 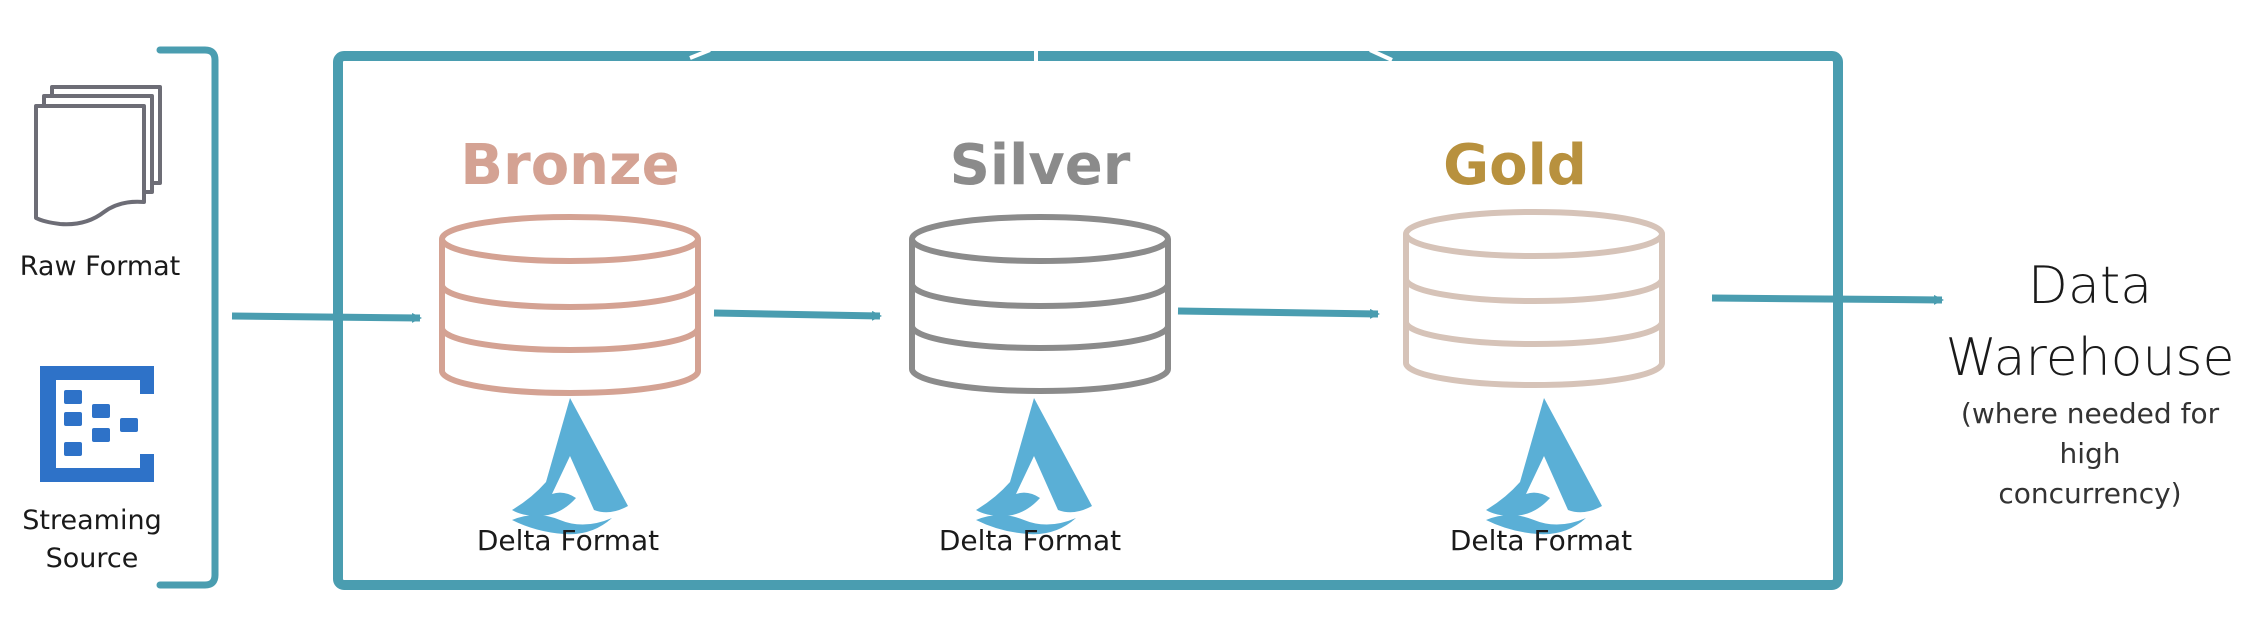 I want to click on streaming-label-line2: Source, so click(x=92, y=558).